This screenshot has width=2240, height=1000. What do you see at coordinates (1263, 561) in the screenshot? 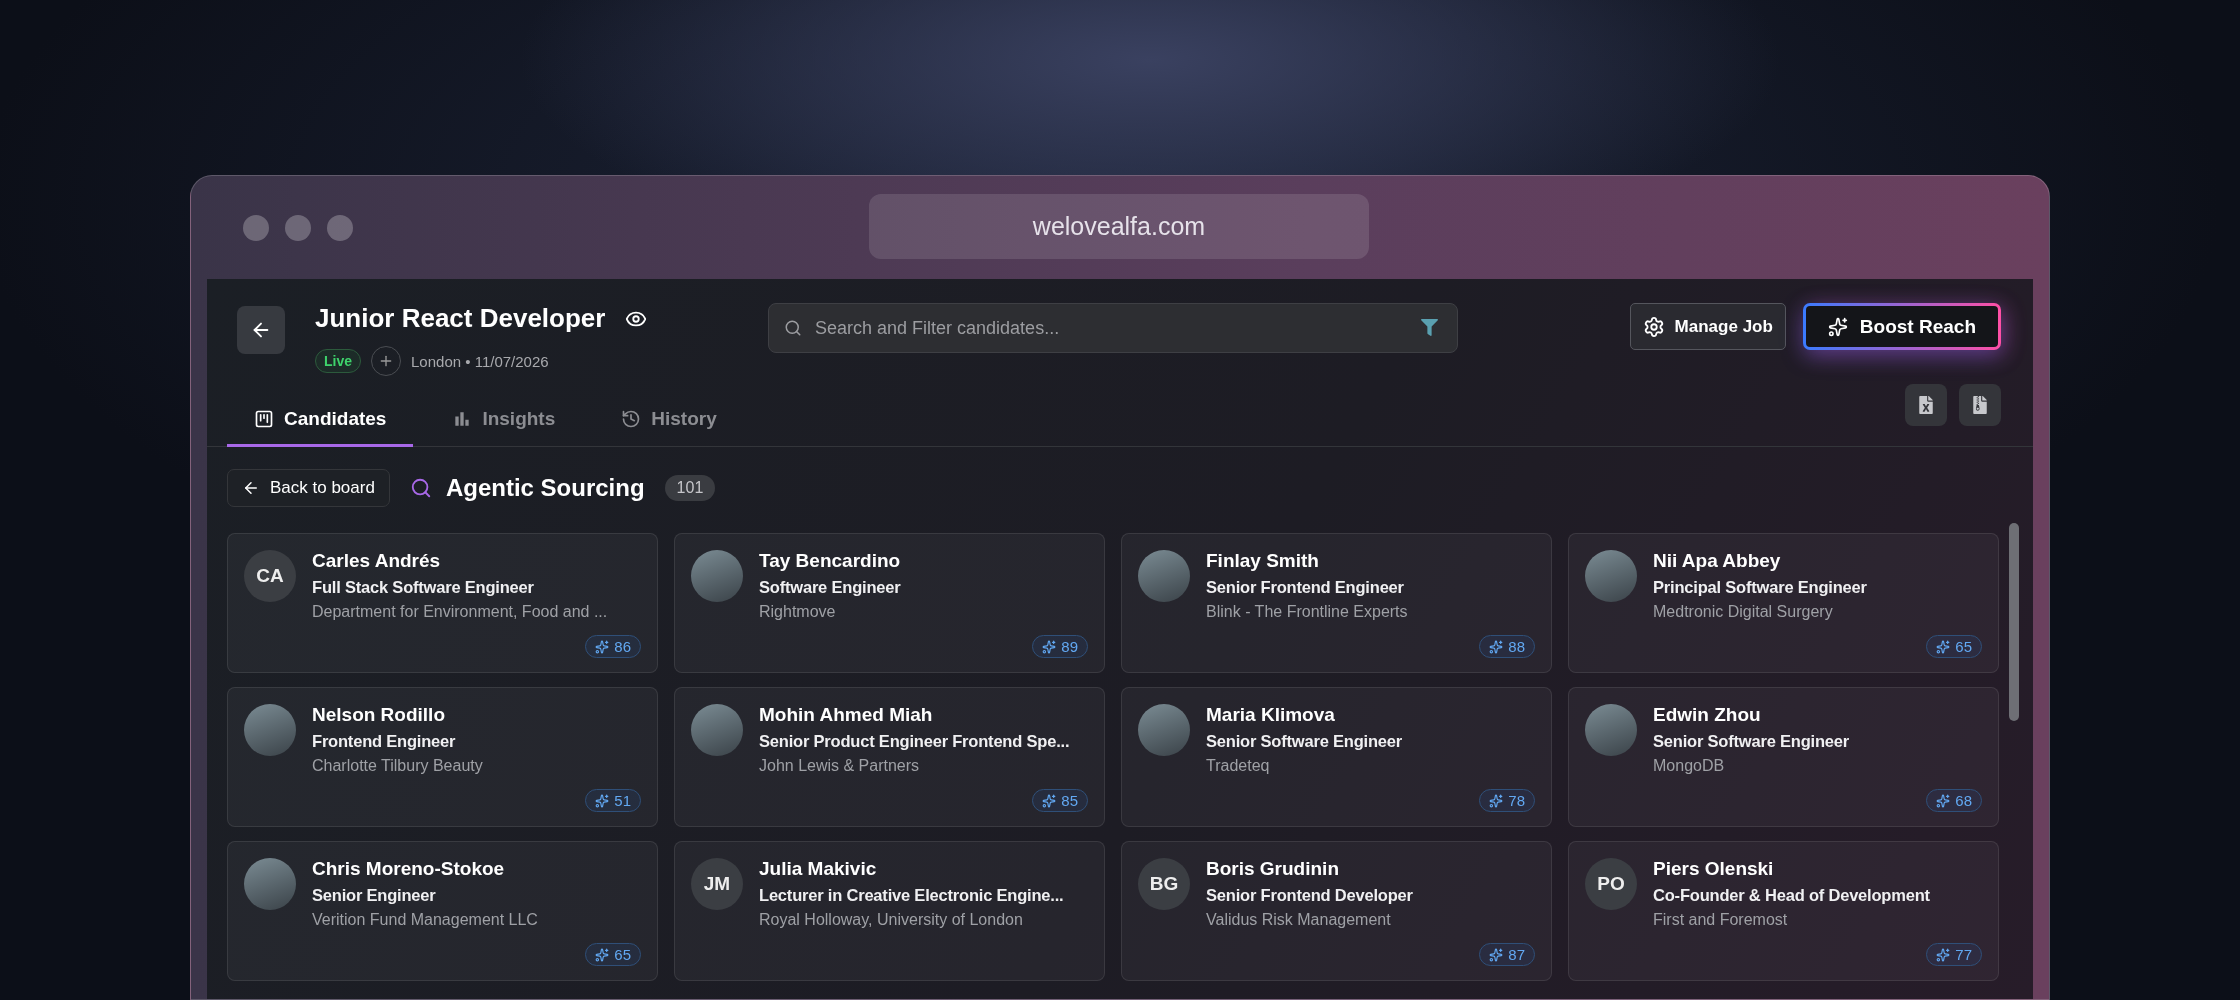
I see `candidate-name: Finlay Smith` at bounding box center [1263, 561].